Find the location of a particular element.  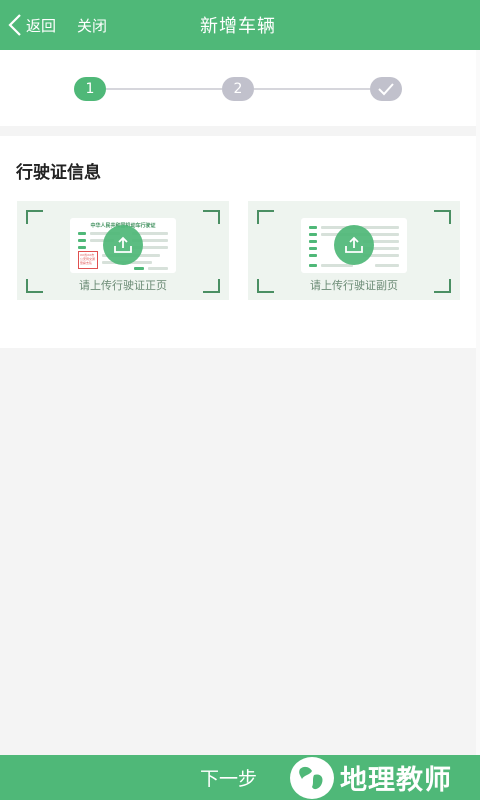

step-1: 1 is located at coordinates (90, 89).